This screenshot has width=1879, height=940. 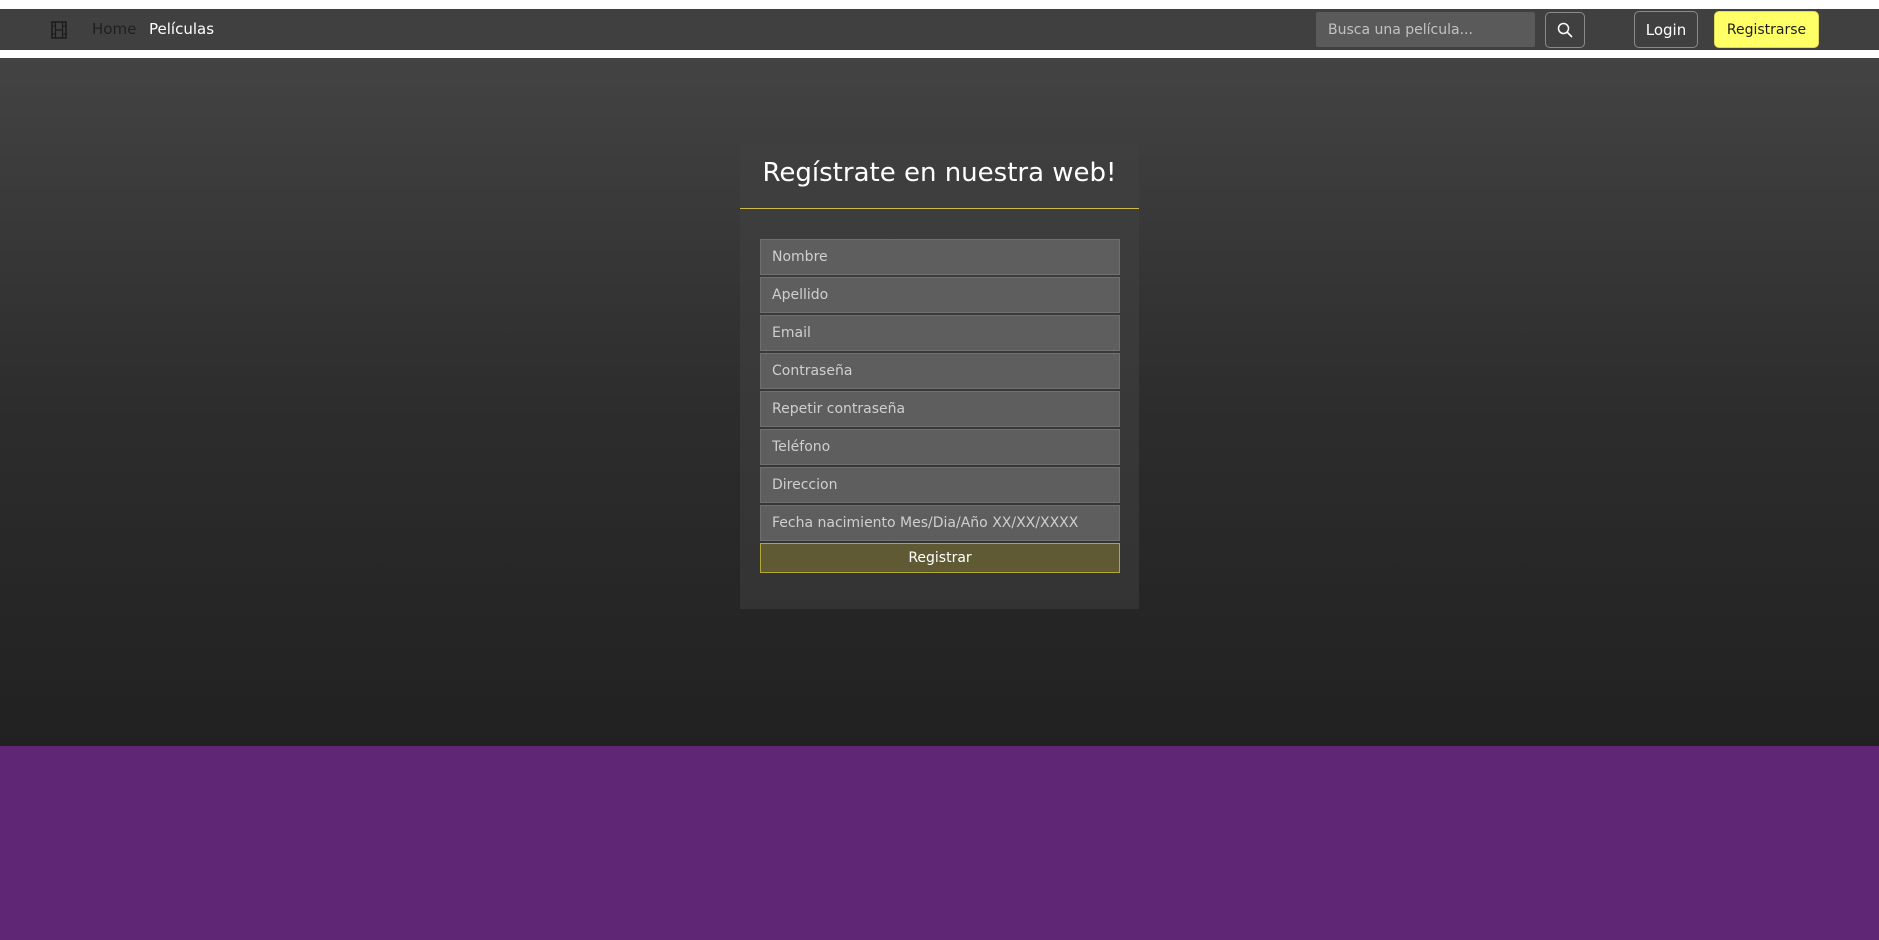 I want to click on login-button: Login, so click(x=1666, y=29).